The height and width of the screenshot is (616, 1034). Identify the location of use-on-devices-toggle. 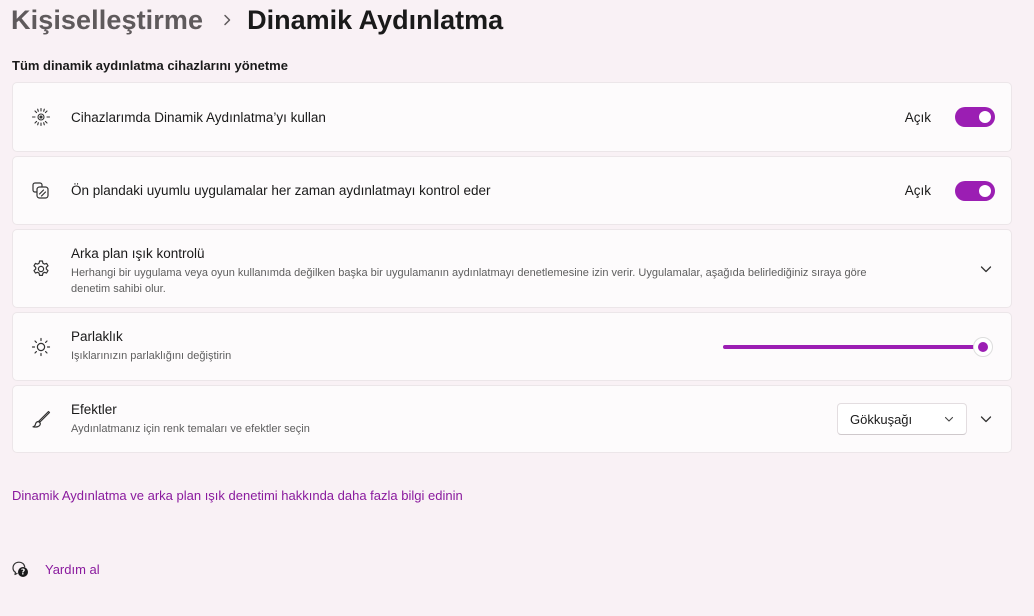
(975, 117).